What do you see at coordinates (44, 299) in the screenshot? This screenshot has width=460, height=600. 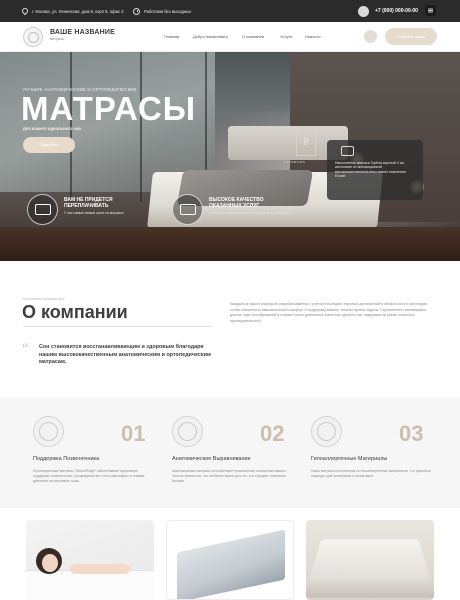 I see `about-kicker: Матрасная мануфактура` at bounding box center [44, 299].